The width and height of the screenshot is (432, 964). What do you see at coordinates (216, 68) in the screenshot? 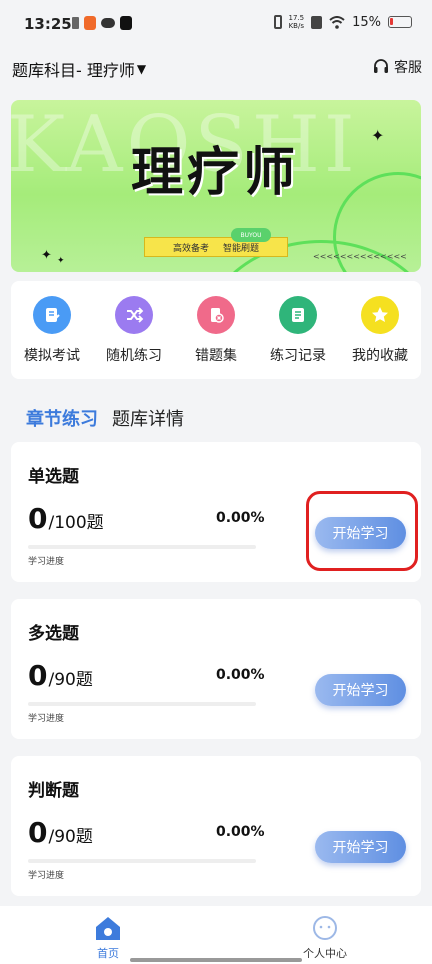
I see `app-header: 题库科目- 理疗师 ▼ 客服` at bounding box center [216, 68].